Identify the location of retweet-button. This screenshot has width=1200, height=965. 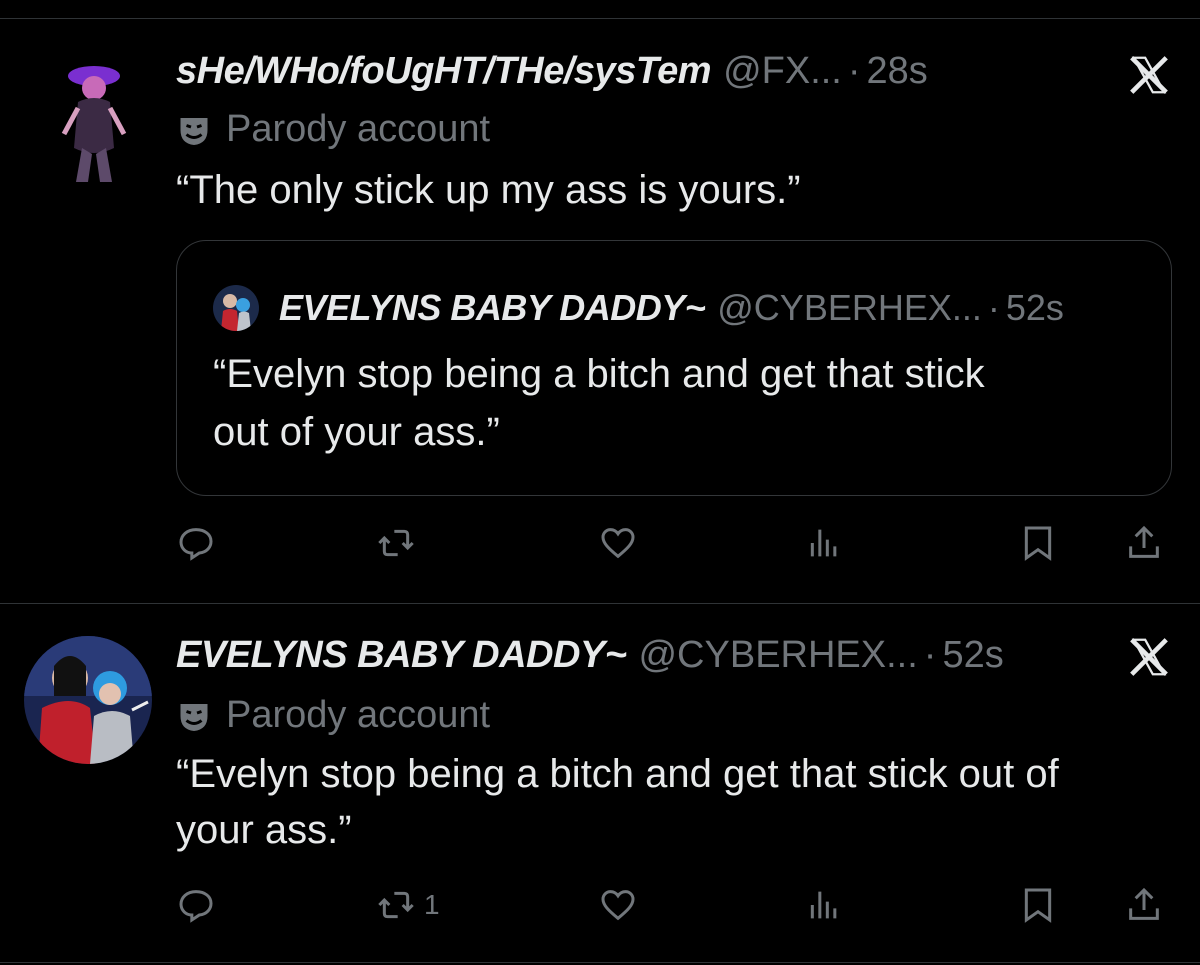
(400, 543).